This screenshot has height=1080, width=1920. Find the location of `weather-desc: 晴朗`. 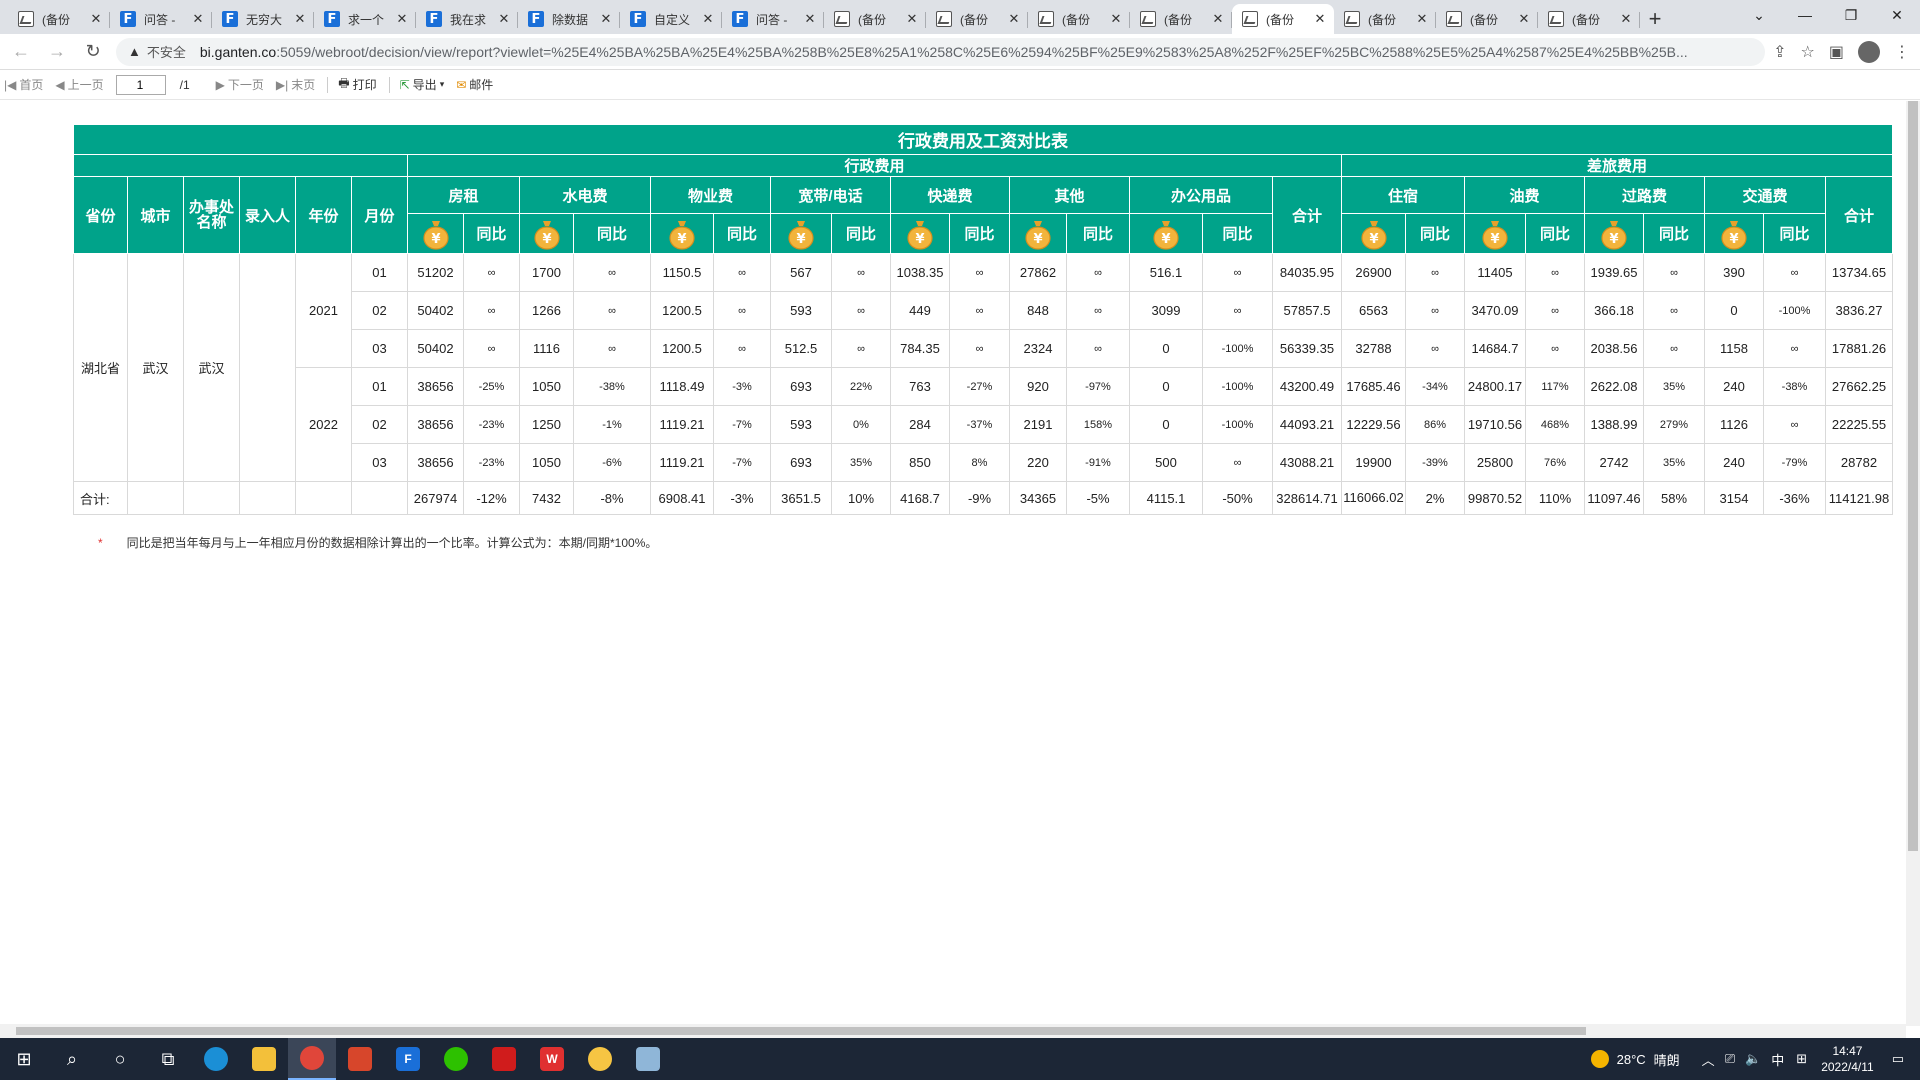

weather-desc: 晴朗 is located at coordinates (1667, 1059).